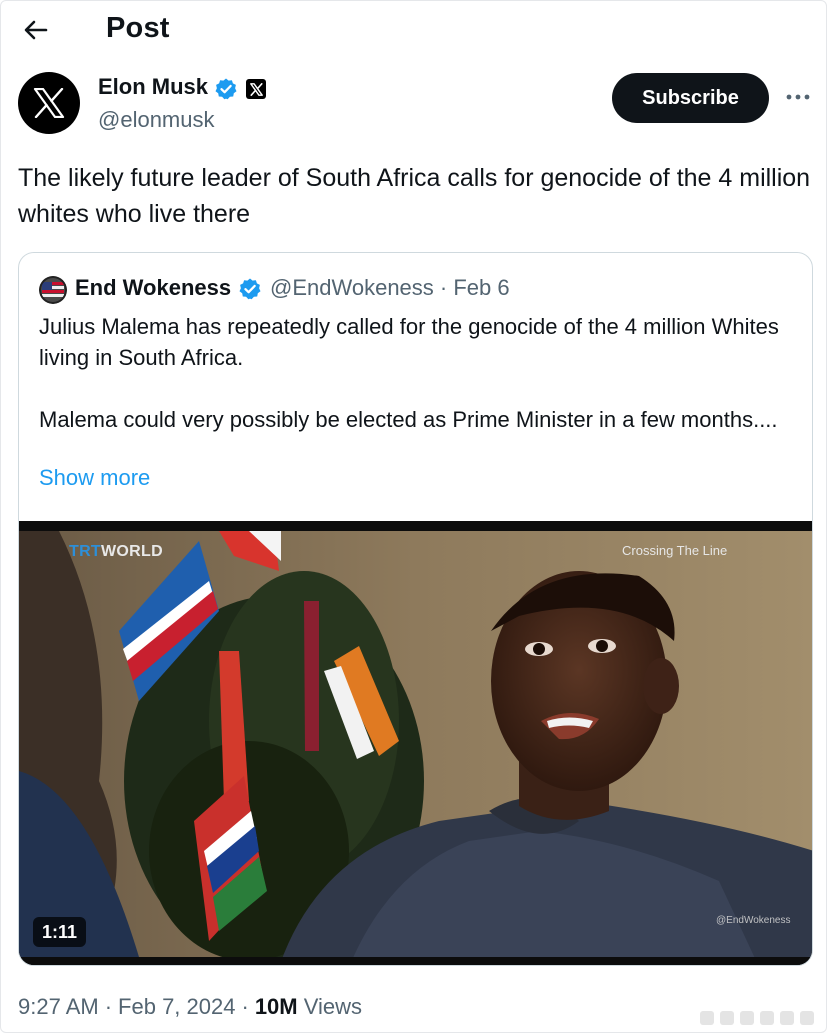 This screenshot has height=1033, width=827. What do you see at coordinates (153, 87) in the screenshot?
I see `author-name: Elon Musk` at bounding box center [153, 87].